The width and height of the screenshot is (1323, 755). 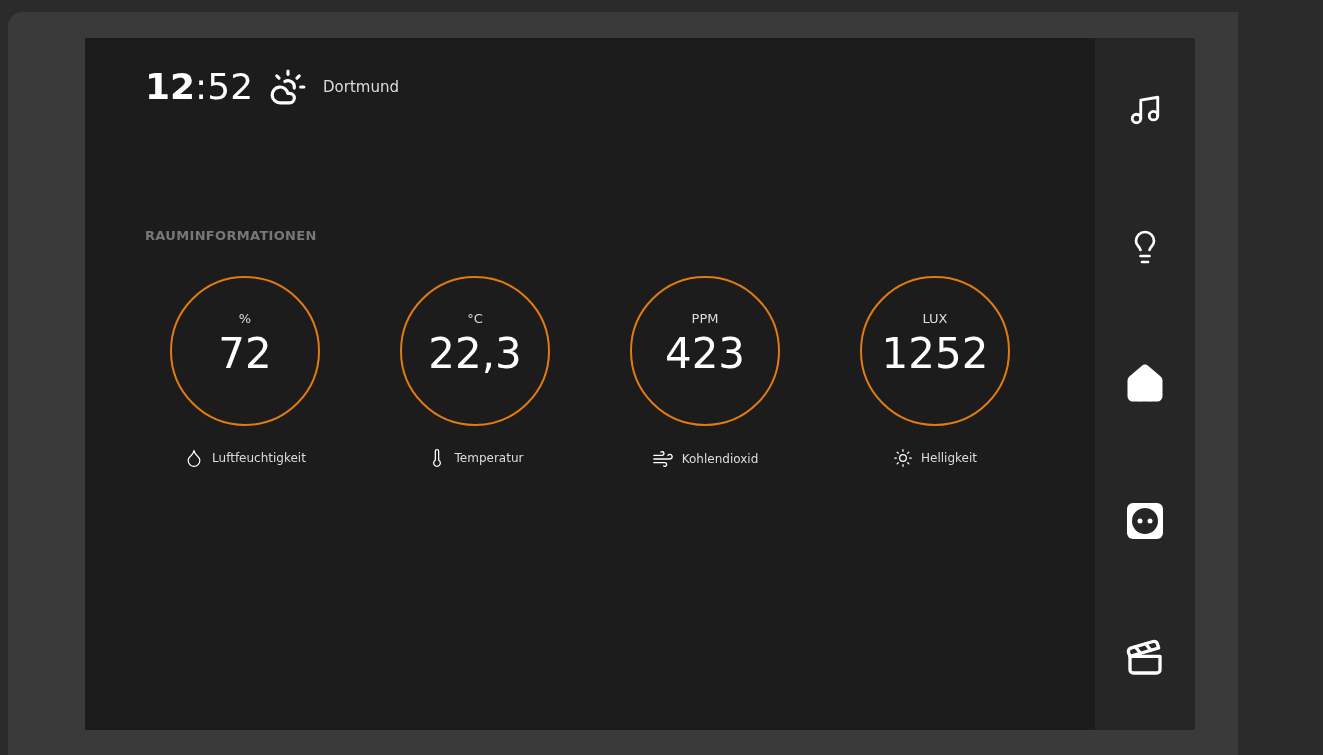 What do you see at coordinates (949, 458) in the screenshot?
I see `sensor-label: Helligkeit` at bounding box center [949, 458].